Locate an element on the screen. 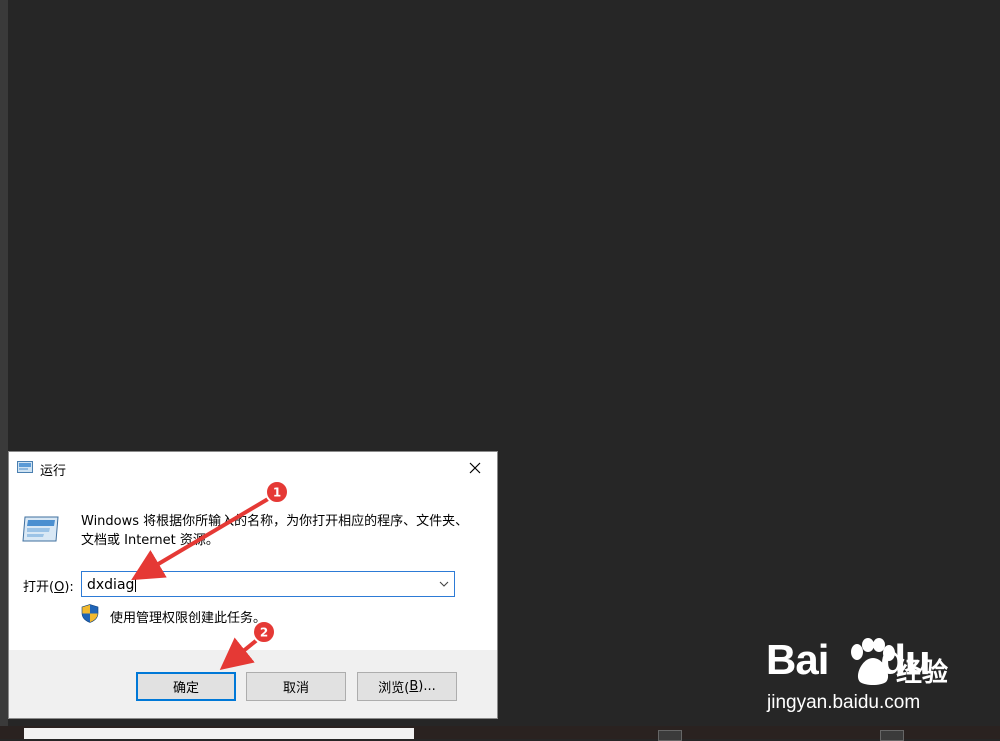  watermark-cn: 经验 is located at coordinates (922, 673).